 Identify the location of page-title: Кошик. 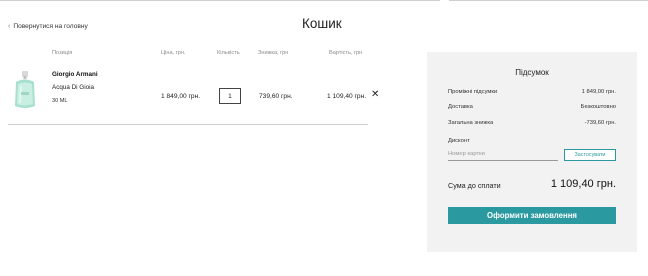
(322, 23).